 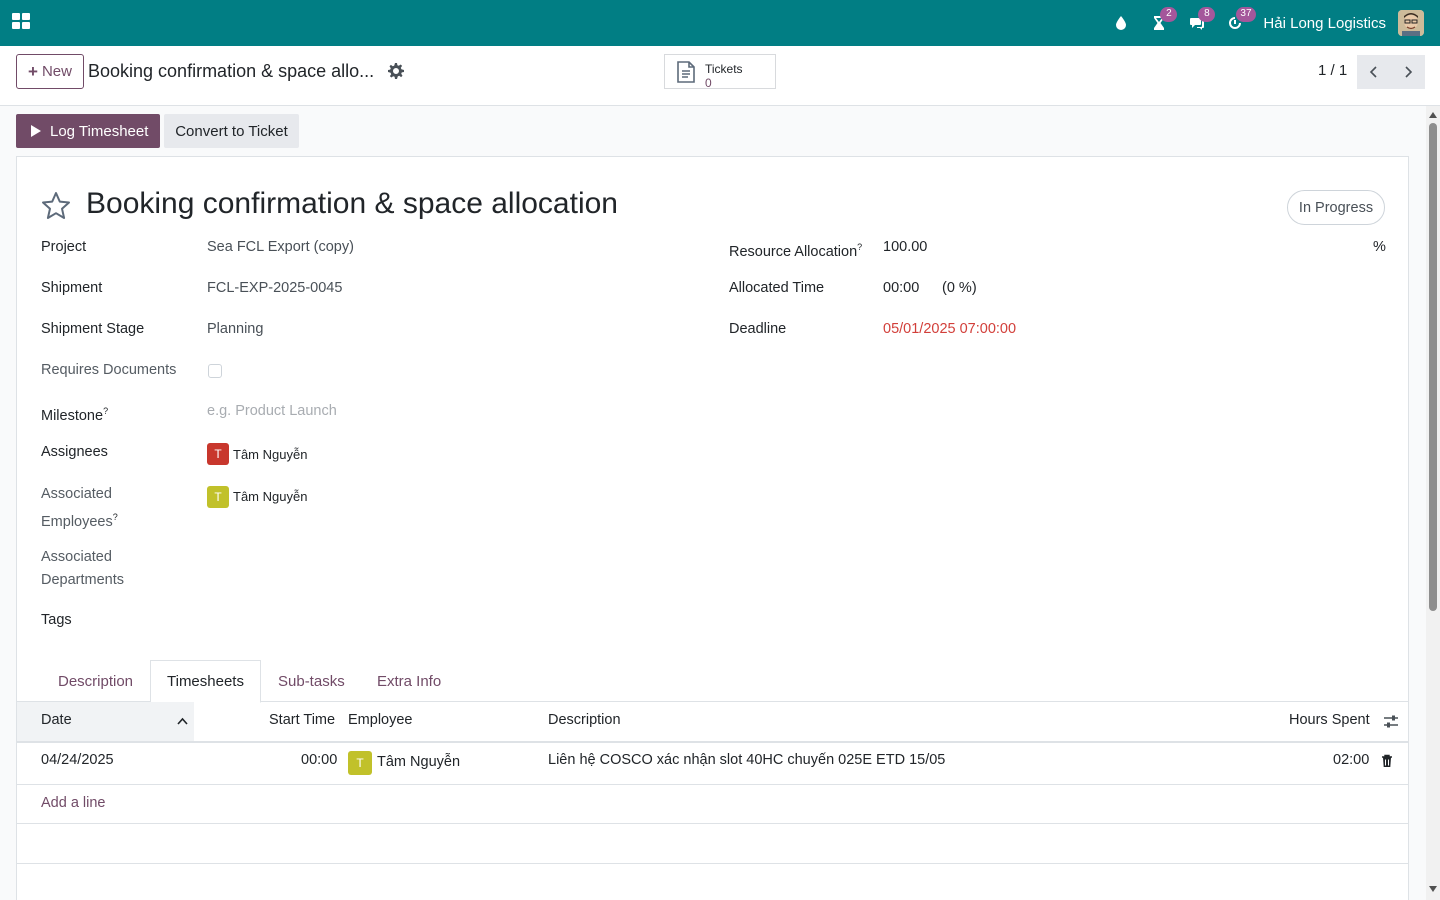 I want to click on play-icon, so click(x=36, y=131).